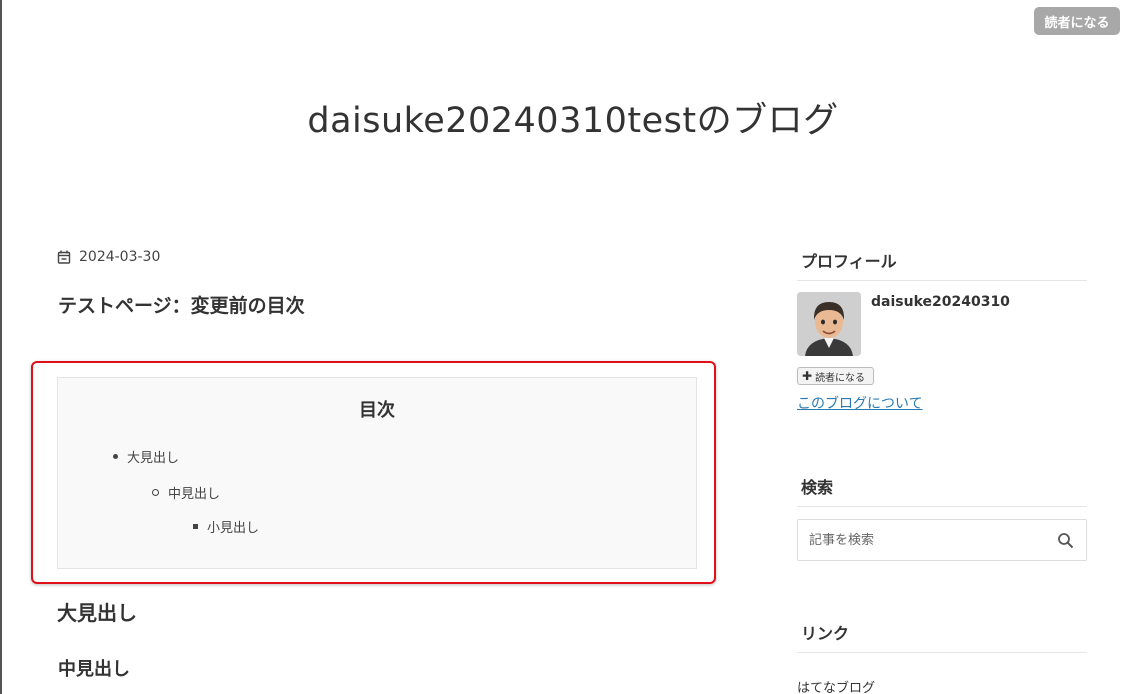 Image resolution: width=1130 pixels, height=694 pixels. Describe the element at coordinates (120, 257) in the screenshot. I see `entry-date-text: 2024-03-30` at that location.